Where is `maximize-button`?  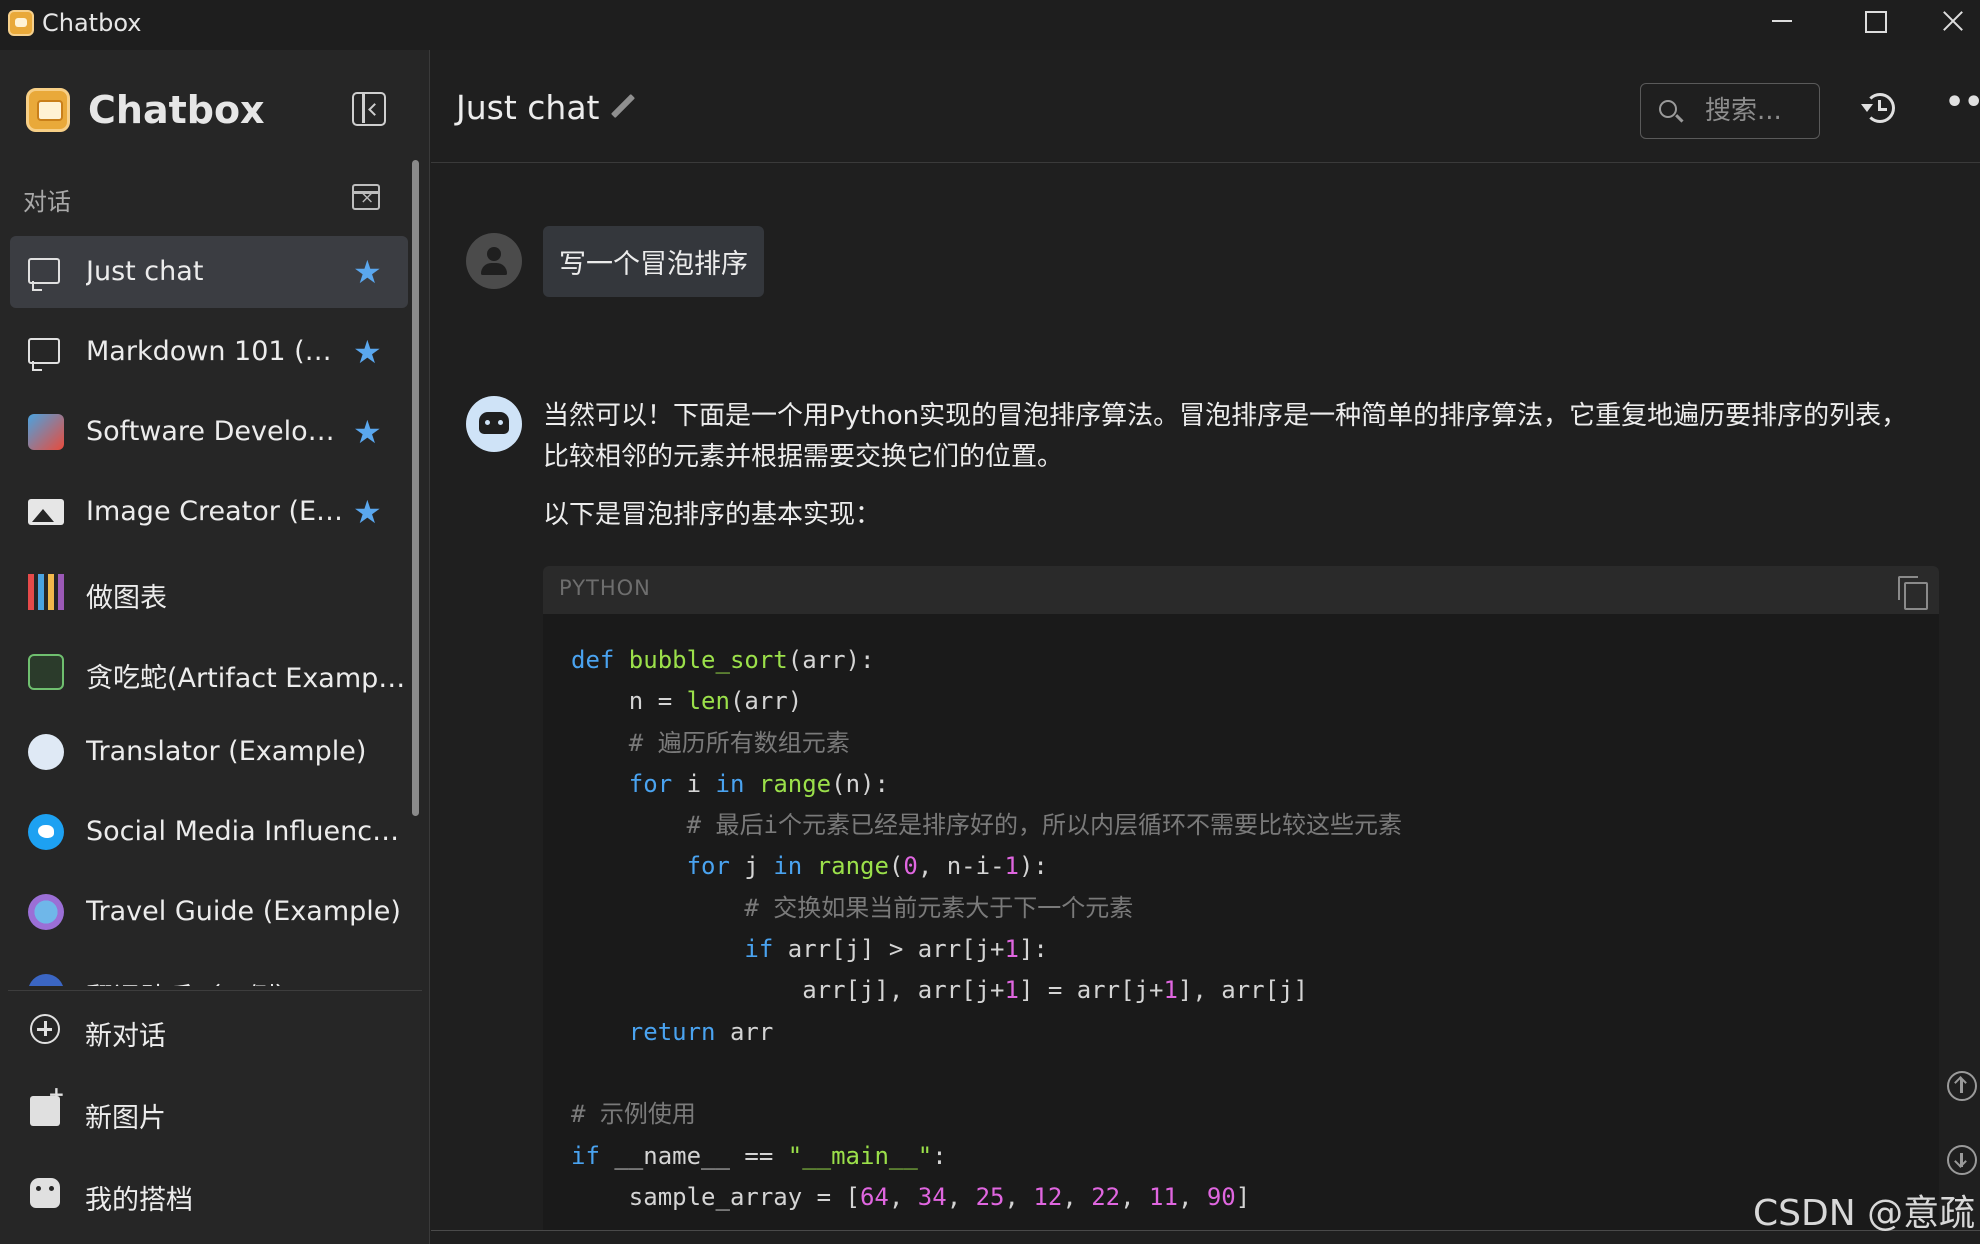 maximize-button is located at coordinates (1874, 22).